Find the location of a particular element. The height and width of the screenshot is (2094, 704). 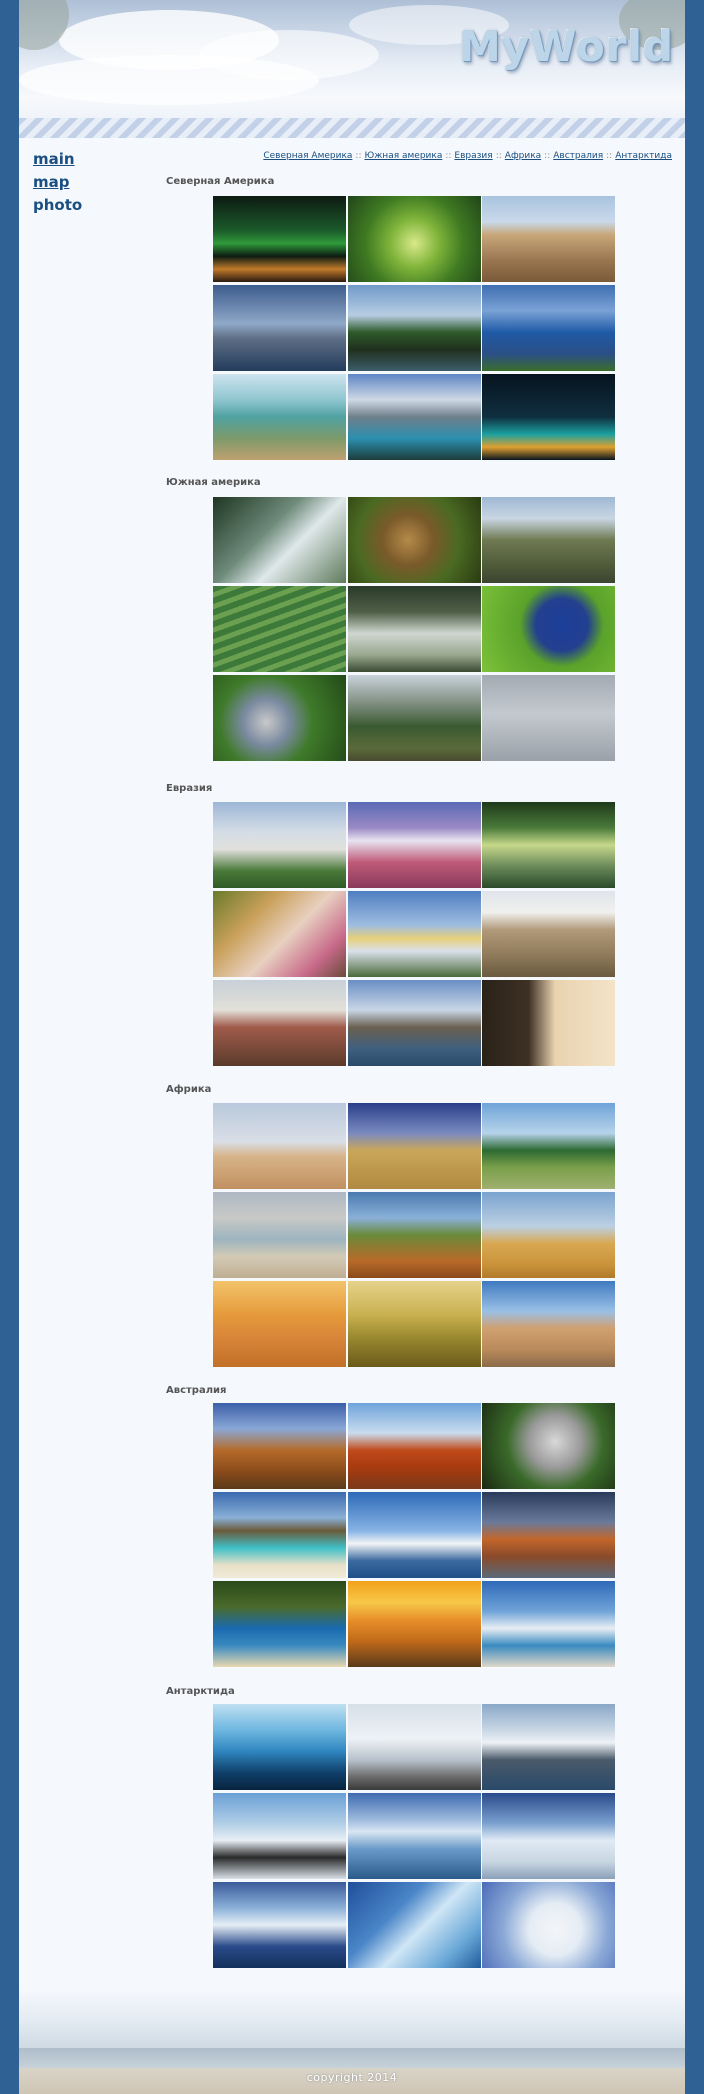

gallery-north-america is located at coordinates (414, 328).